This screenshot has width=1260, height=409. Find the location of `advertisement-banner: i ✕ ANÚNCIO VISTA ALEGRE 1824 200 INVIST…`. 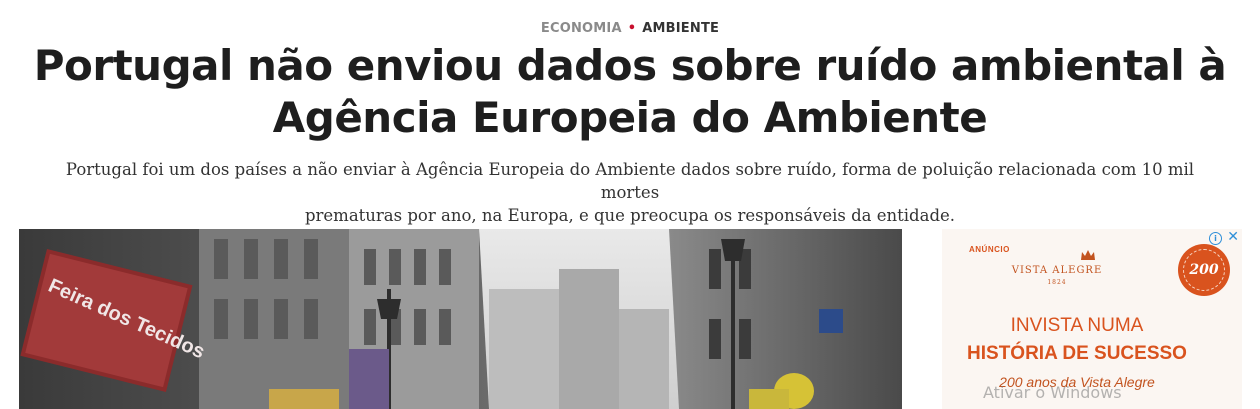

advertisement-banner: i ✕ ANÚNCIO VISTA ALEGRE 1824 200 INVIST… is located at coordinates (1092, 319).